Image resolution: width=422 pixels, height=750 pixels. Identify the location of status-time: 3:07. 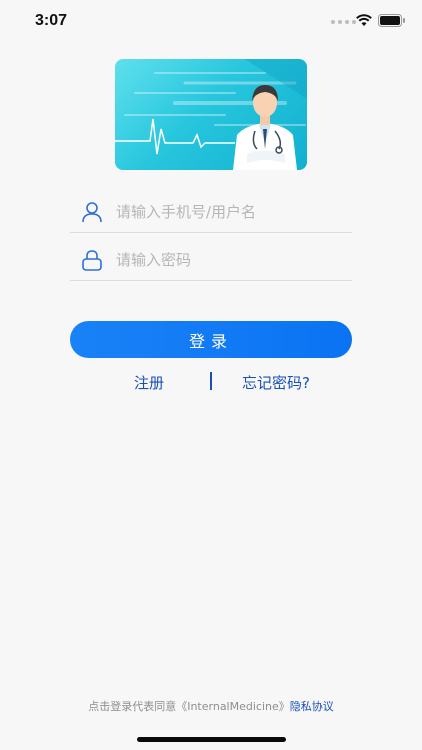
(51, 20).